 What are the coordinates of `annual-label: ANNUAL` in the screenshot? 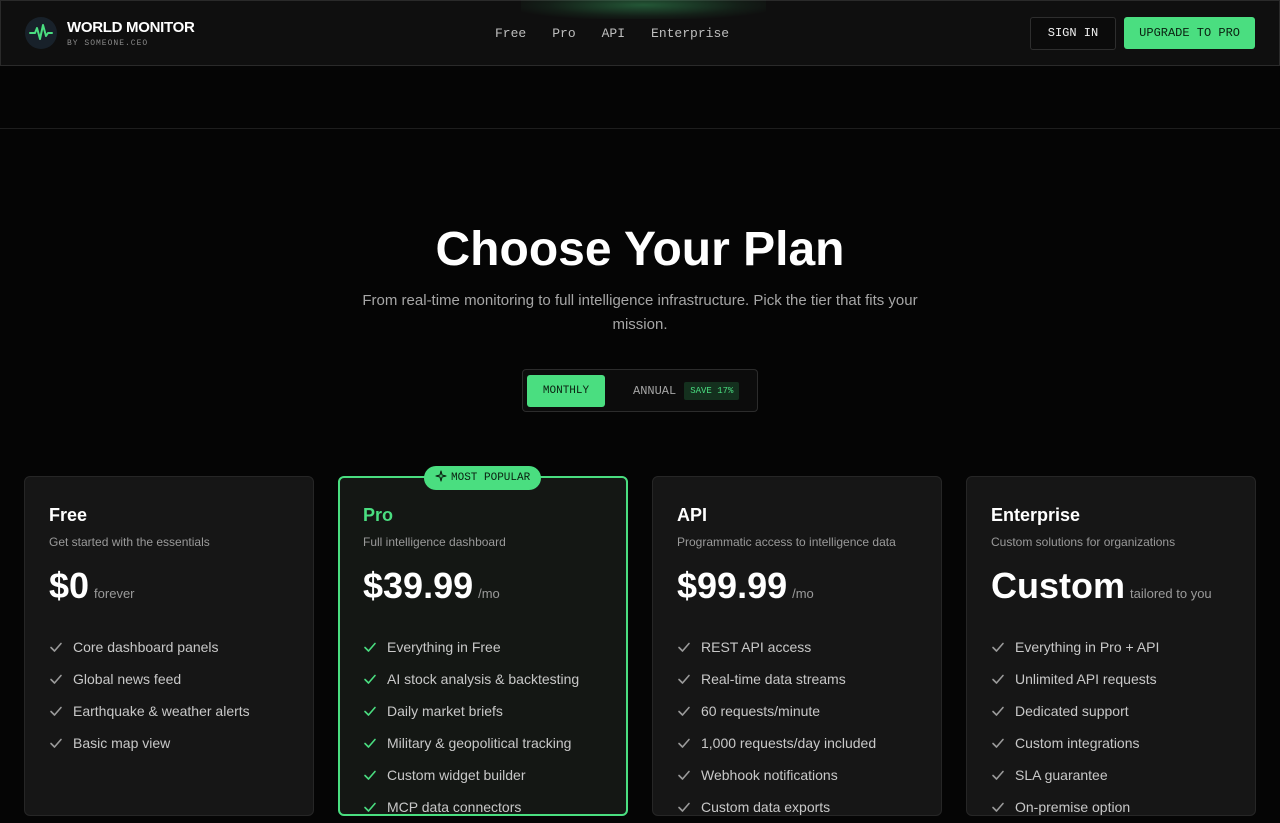 It's located at (655, 390).